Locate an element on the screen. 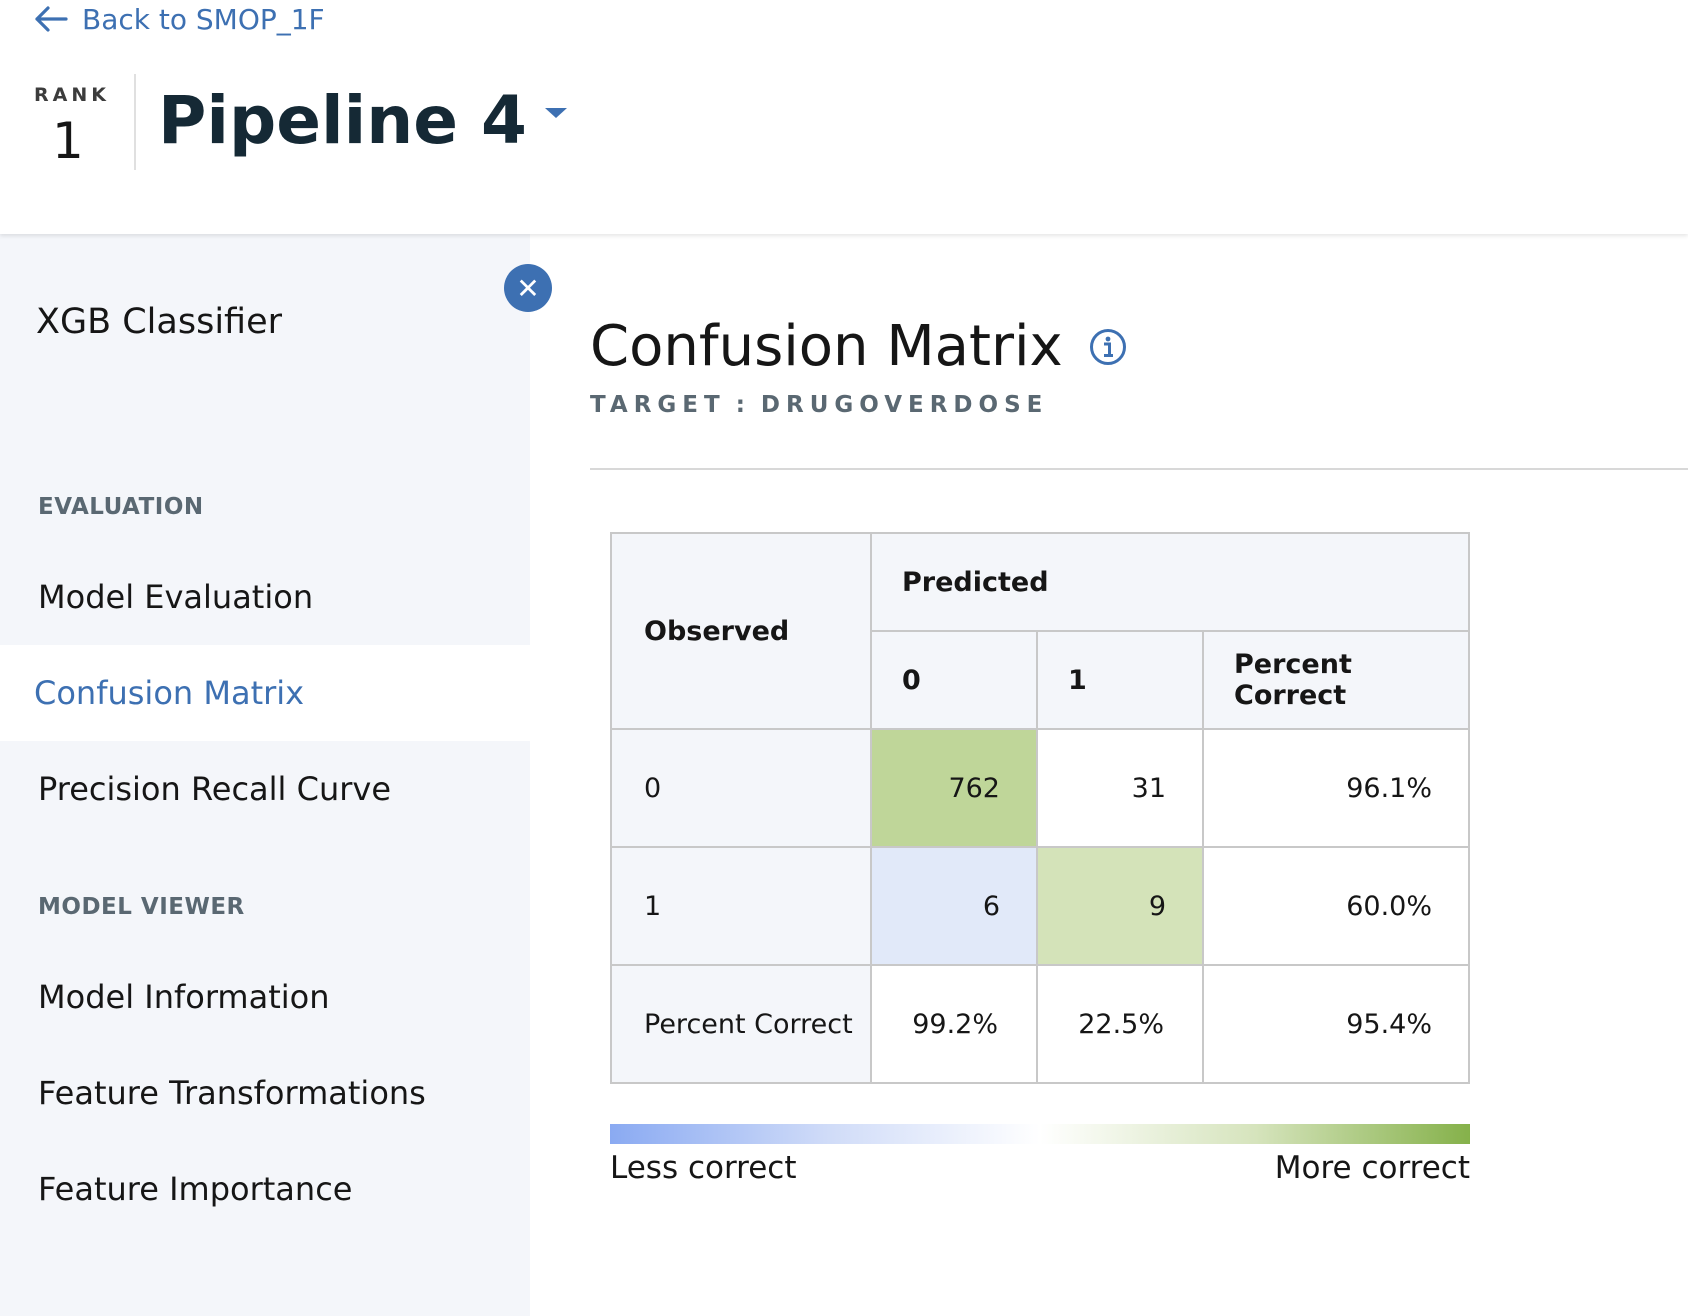  target-label: TARGET: DRUGOVERDOSE is located at coordinates (819, 405).